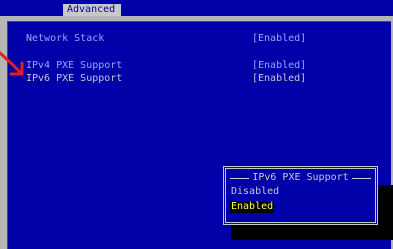  What do you see at coordinates (74, 78) in the screenshot?
I see `setting-label: IPv6 PXE Support` at bounding box center [74, 78].